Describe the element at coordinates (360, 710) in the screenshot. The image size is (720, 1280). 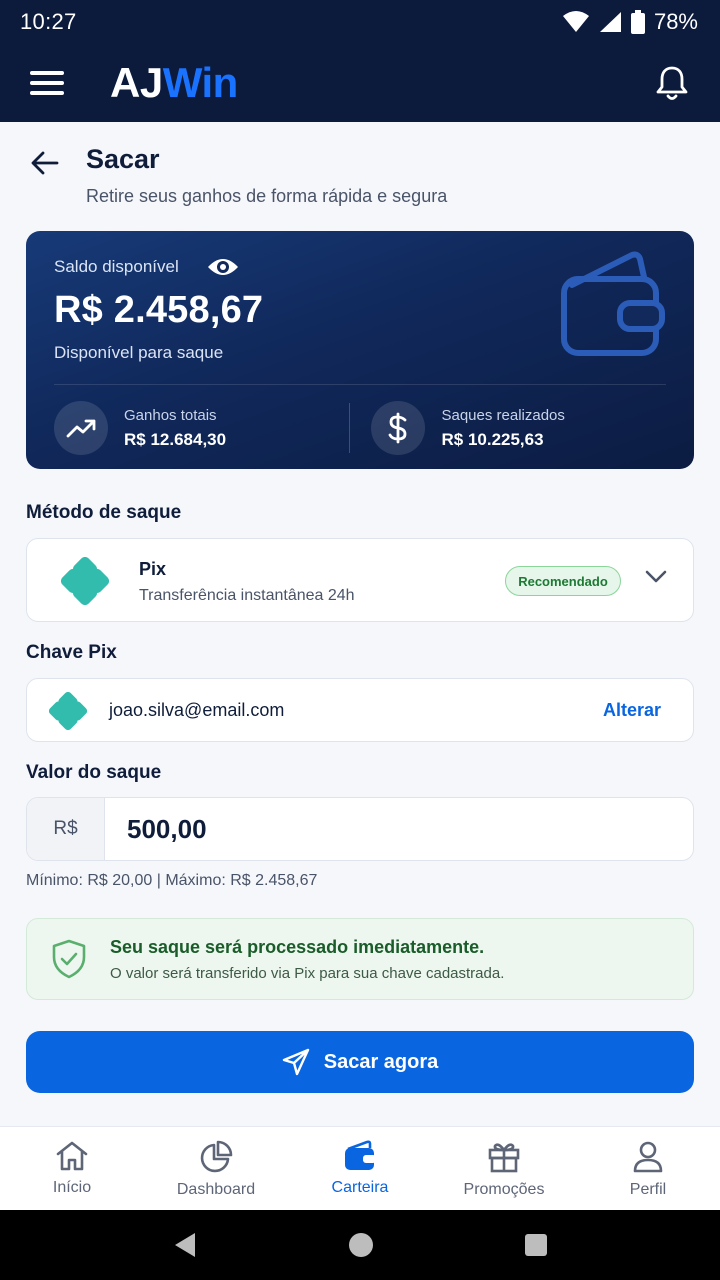
I see `pix-key-box: joao.silva@email.com Alterar` at that location.